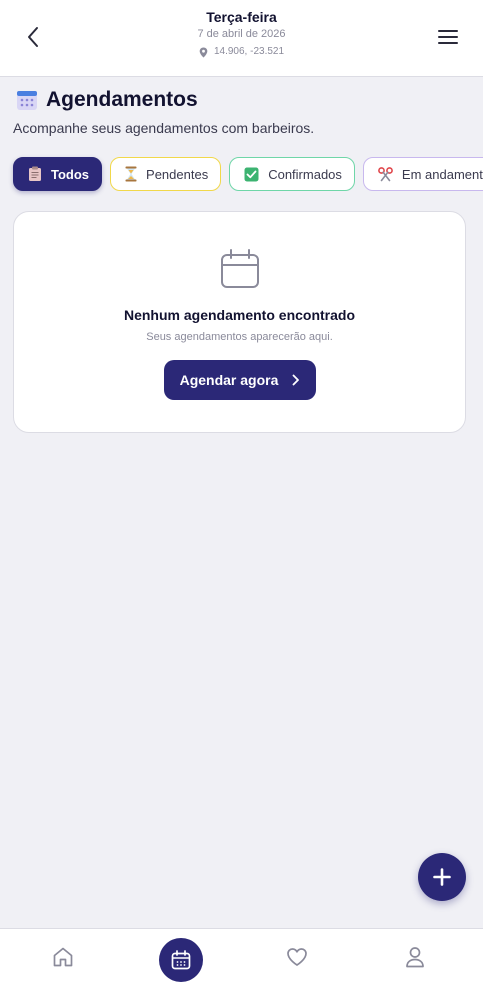  I want to click on filter-chip-label: Em andamento, so click(442, 174).